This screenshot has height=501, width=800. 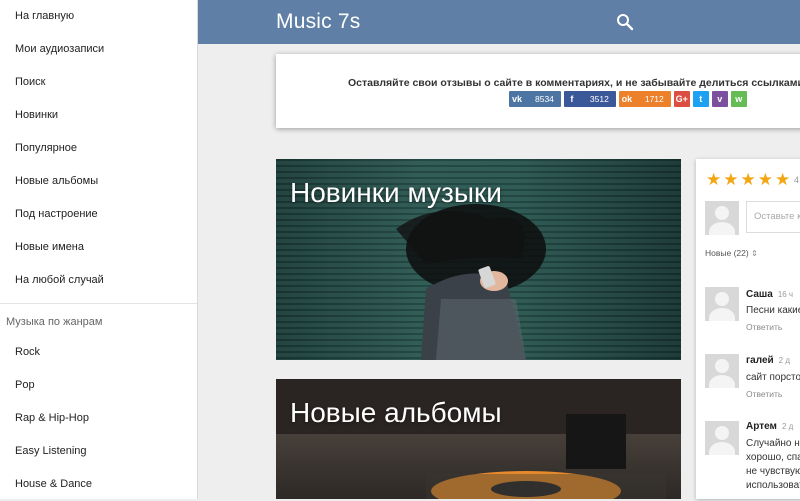 What do you see at coordinates (773, 485) in the screenshot?
I see `comment-text: использоват` at bounding box center [773, 485].